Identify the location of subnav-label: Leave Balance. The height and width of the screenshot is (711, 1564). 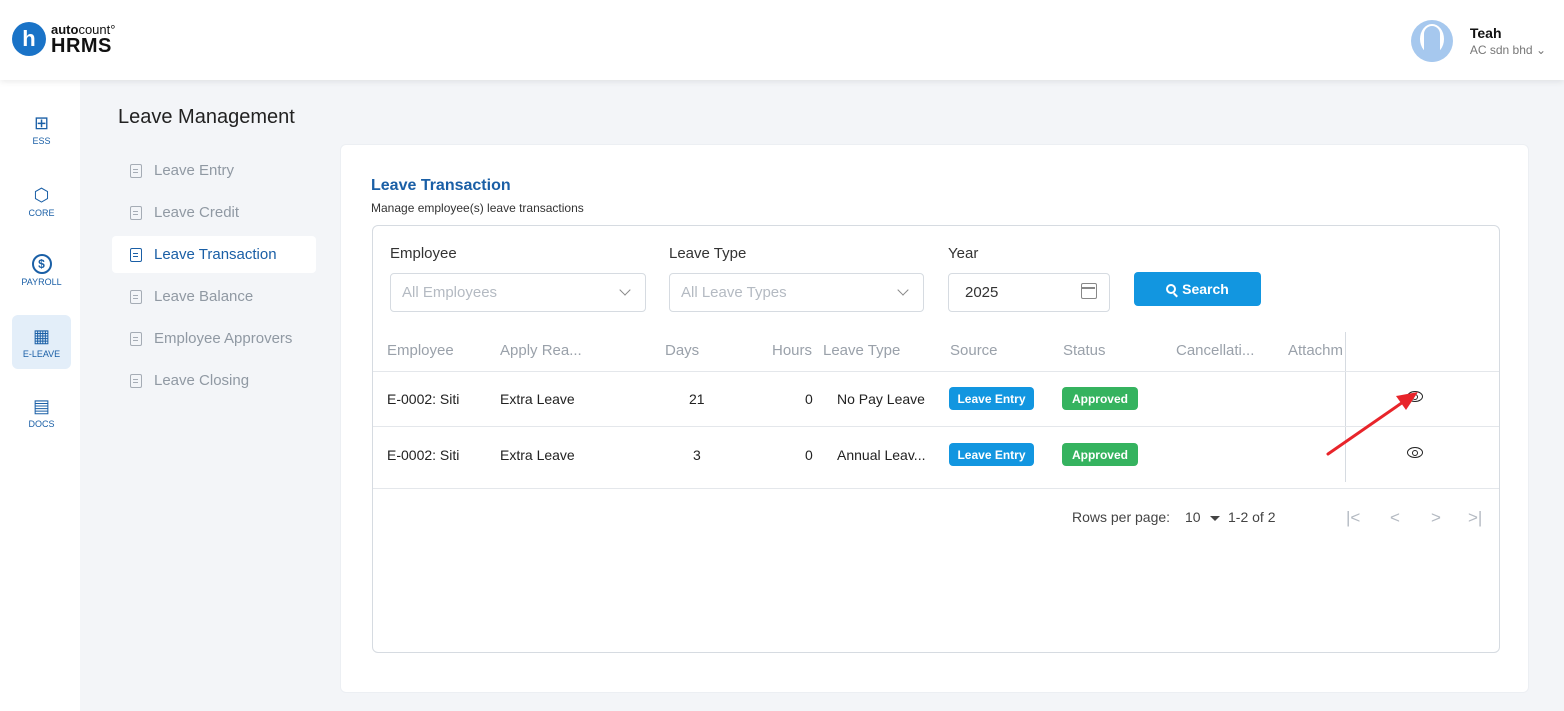
(204, 296).